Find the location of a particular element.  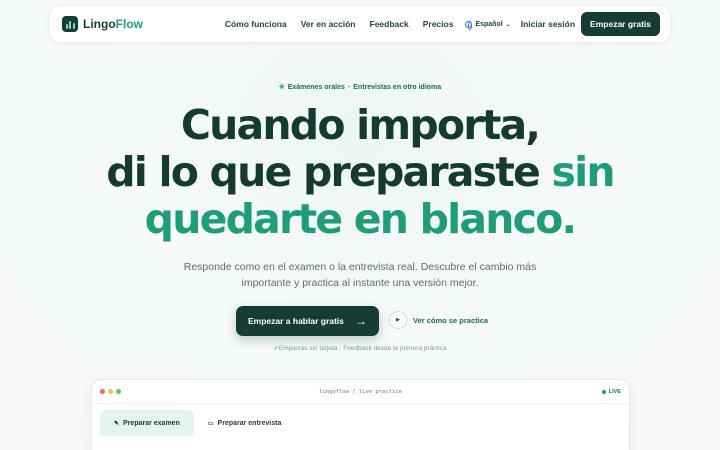

nav-link-ver-en-accion: Ver en acción is located at coordinates (328, 24).